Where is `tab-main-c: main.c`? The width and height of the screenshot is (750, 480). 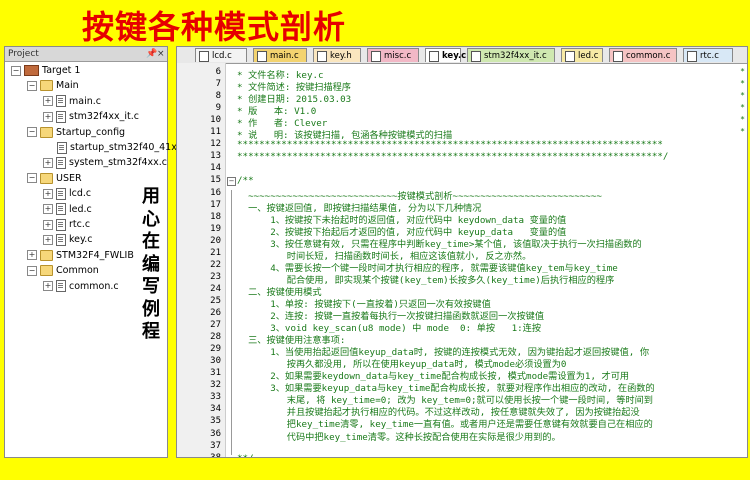 tab-main-c: main.c is located at coordinates (280, 55).